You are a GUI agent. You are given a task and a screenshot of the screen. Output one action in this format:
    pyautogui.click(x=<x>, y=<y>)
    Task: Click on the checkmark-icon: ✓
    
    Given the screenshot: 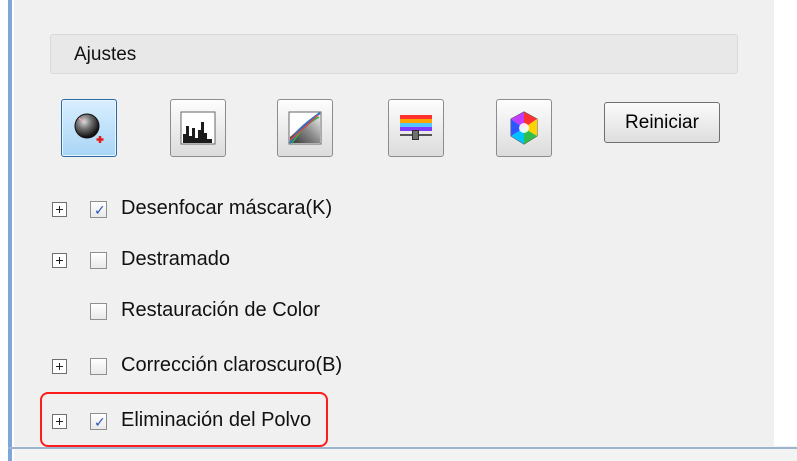 What is the action you would take?
    pyautogui.click(x=100, y=210)
    